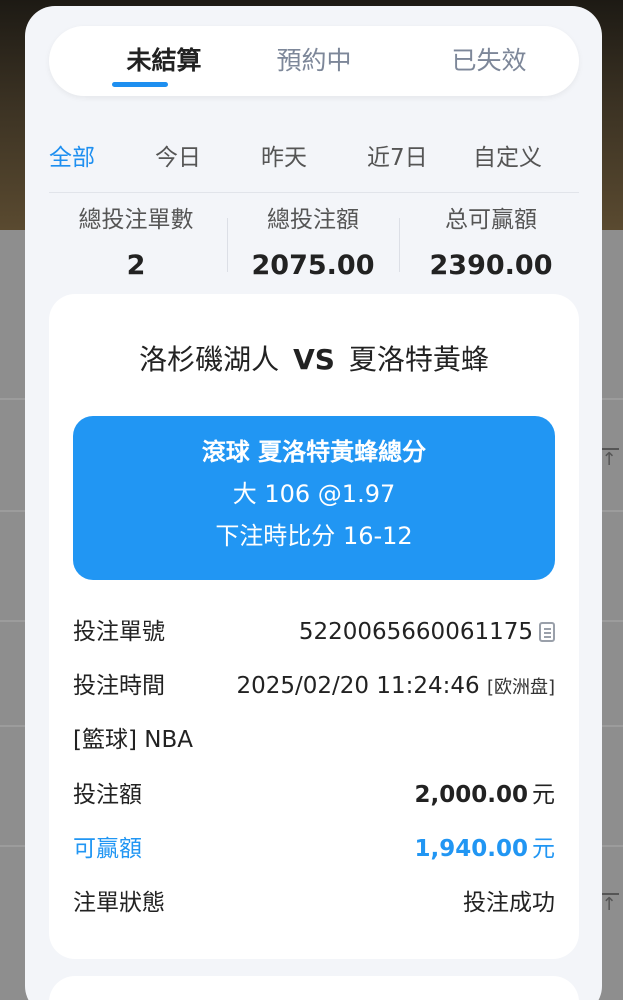  Describe the element at coordinates (133, 740) in the screenshot. I see `league-label: [籃球] NBA` at that location.